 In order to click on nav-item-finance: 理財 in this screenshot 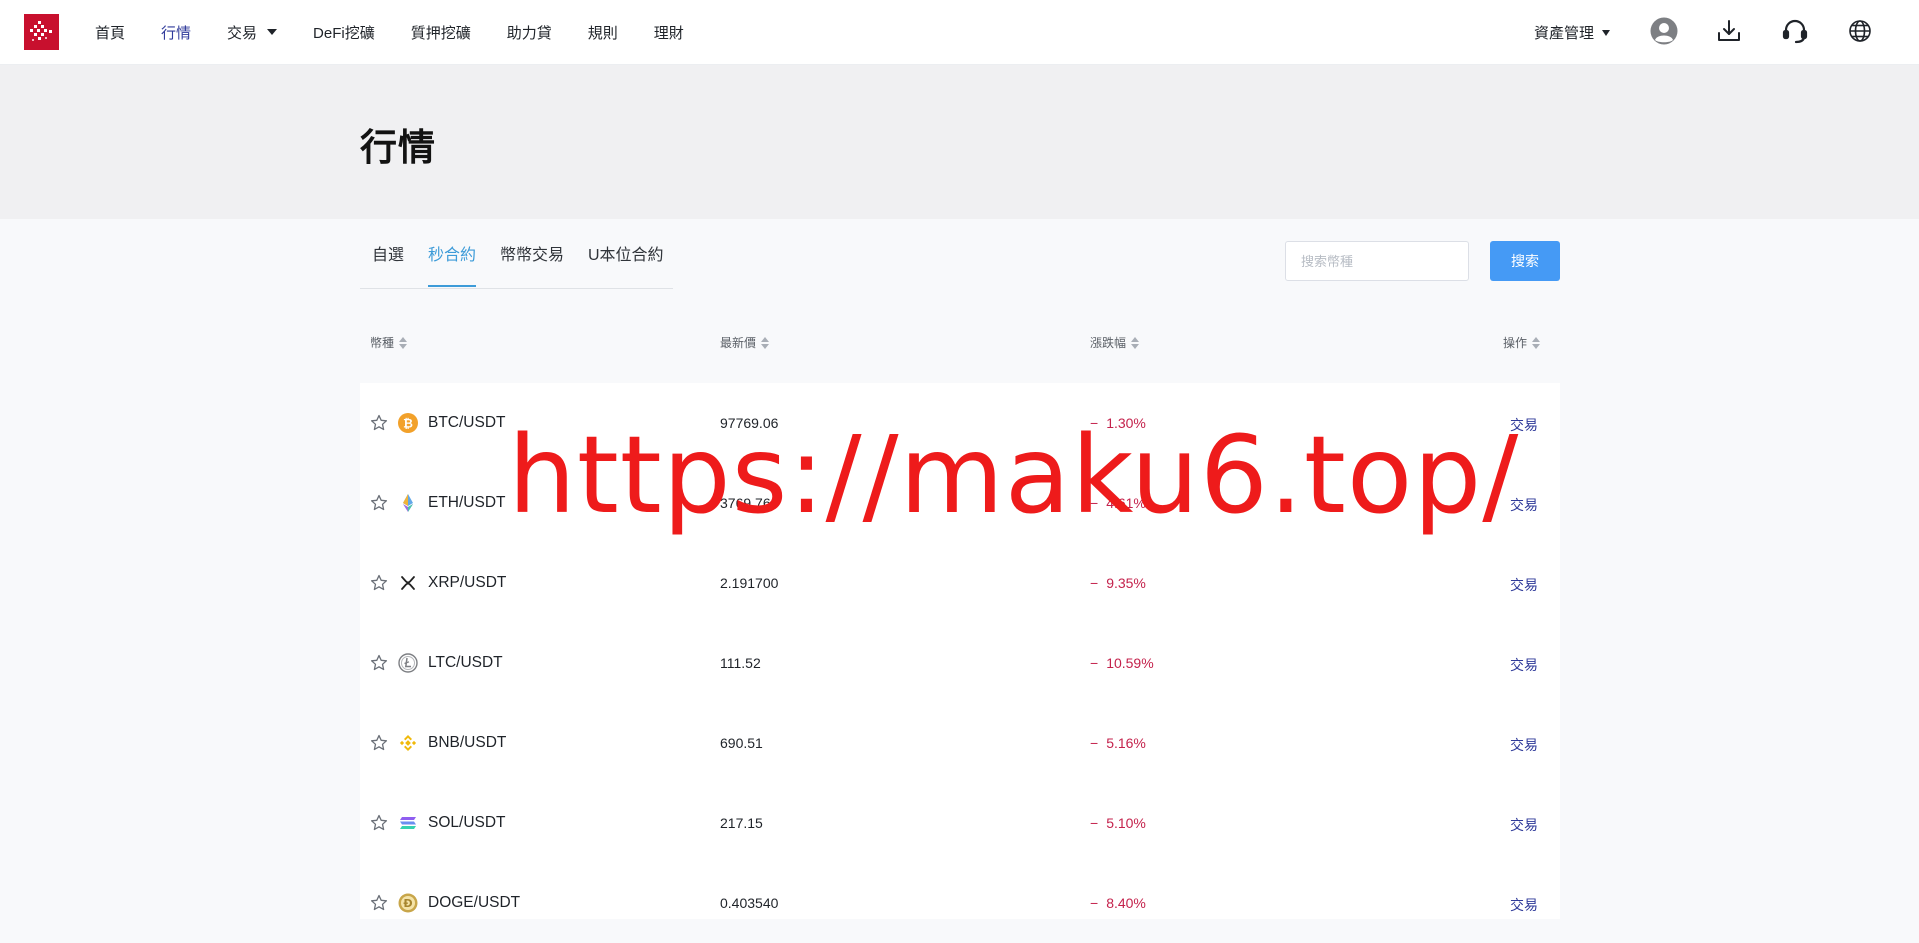, I will do `click(669, 32)`.